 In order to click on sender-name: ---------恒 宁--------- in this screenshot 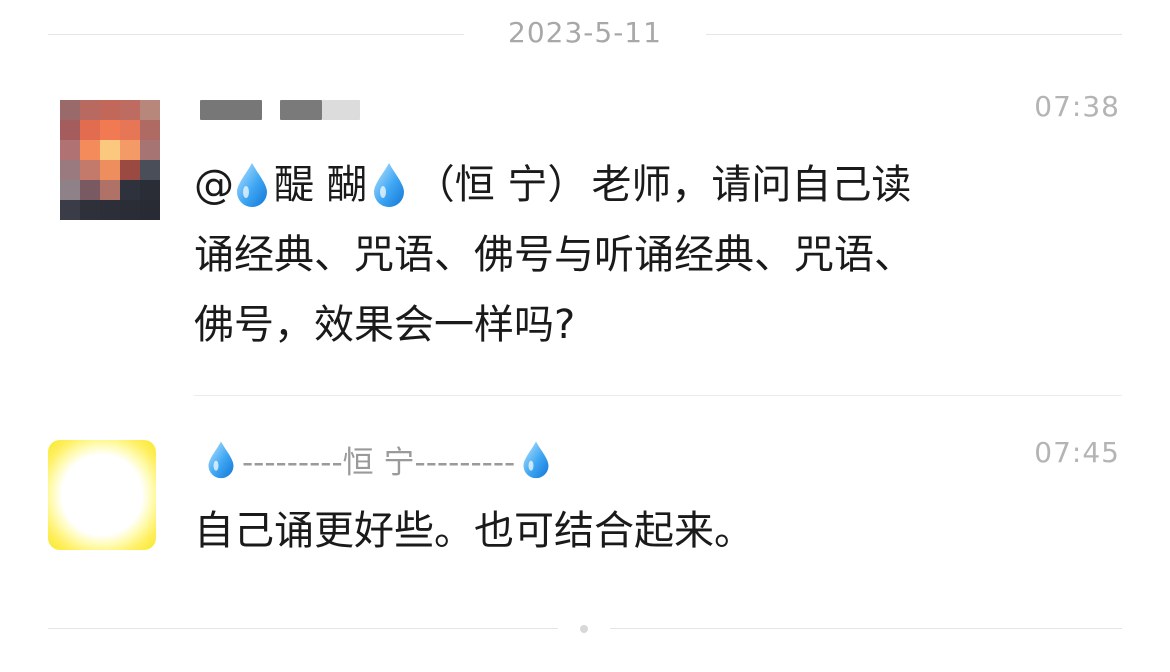, I will do `click(378, 459)`.